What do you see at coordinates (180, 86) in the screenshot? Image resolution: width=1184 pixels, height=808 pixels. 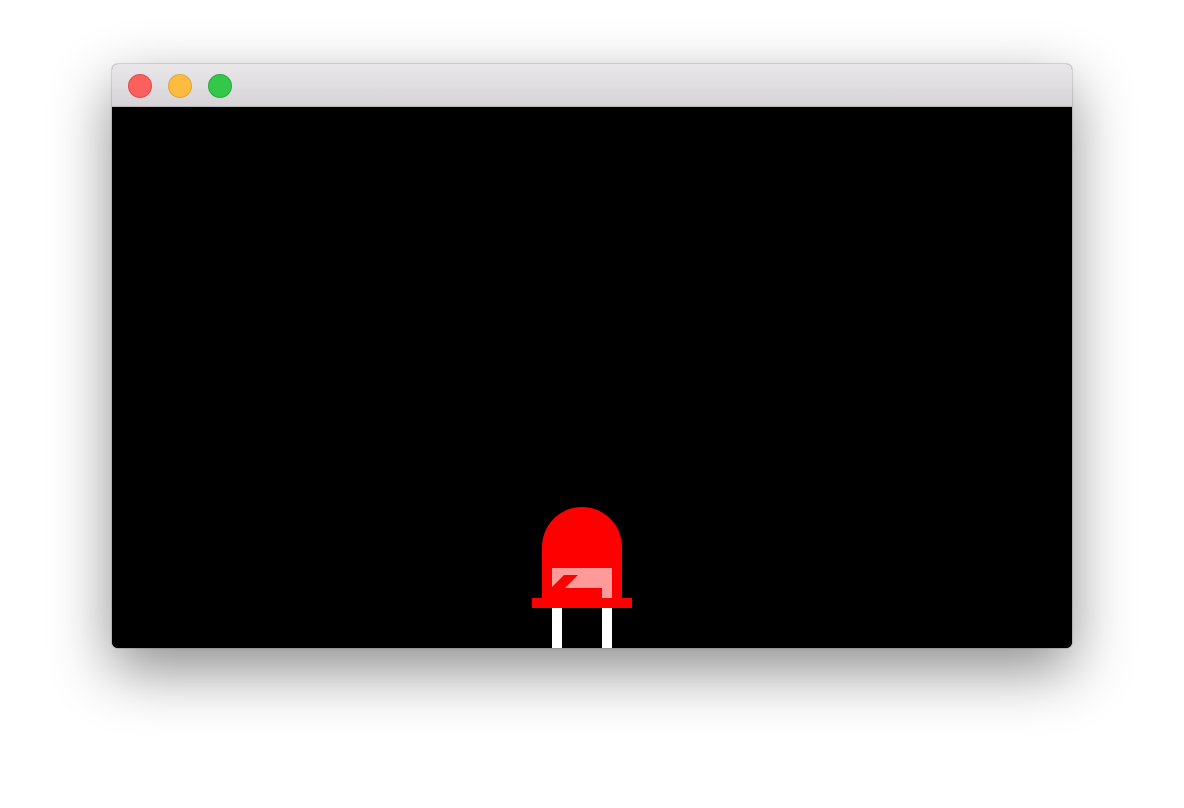 I see `minimize-button` at bounding box center [180, 86].